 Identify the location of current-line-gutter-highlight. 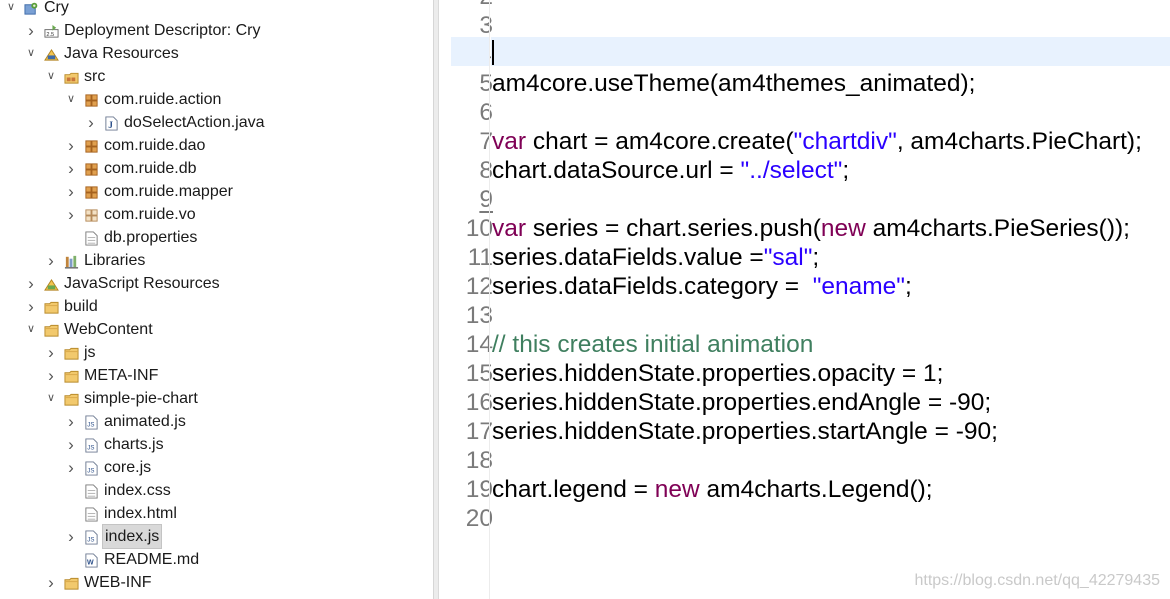
(470, 51).